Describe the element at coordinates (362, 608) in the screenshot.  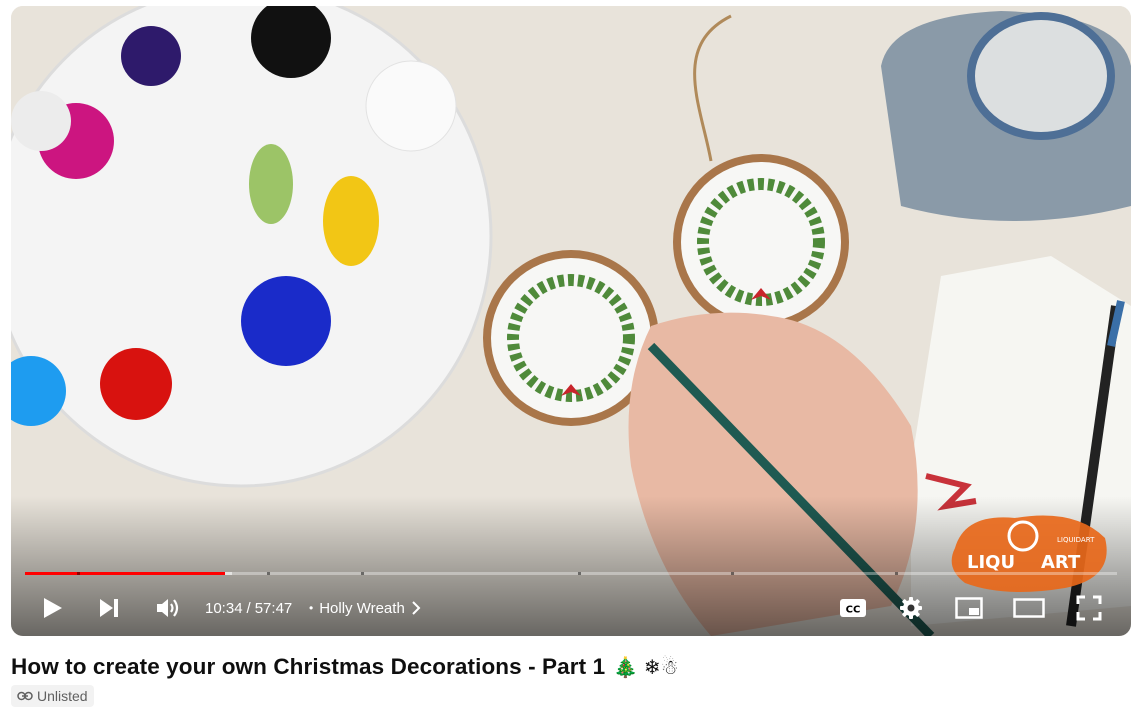
I see `chapter-title: Holly Wreath` at that location.